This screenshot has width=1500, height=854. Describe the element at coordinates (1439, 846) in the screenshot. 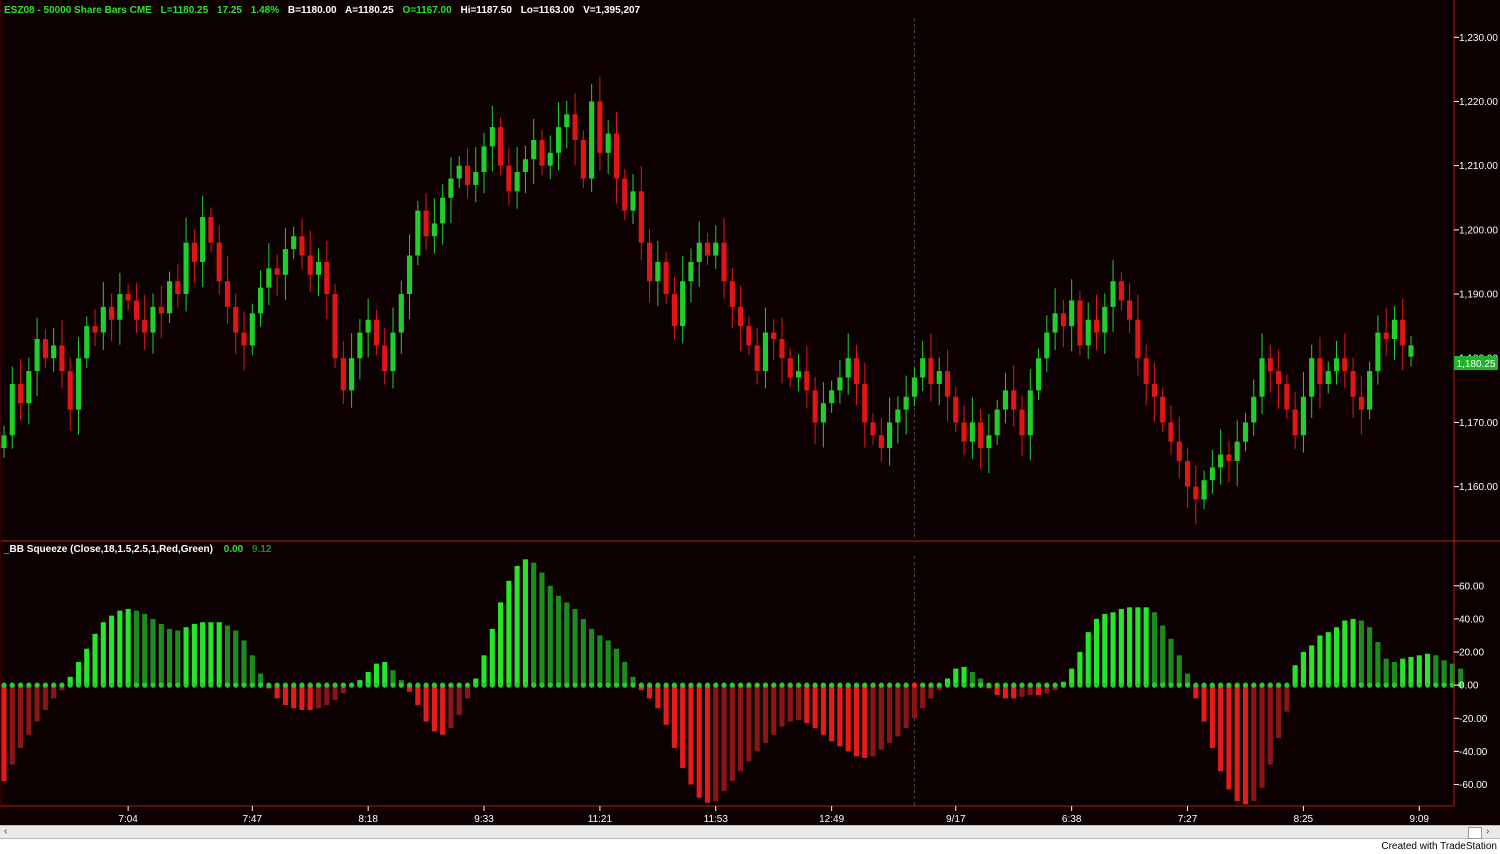

I see `tradestation-credit: Created with TradeStation` at that location.